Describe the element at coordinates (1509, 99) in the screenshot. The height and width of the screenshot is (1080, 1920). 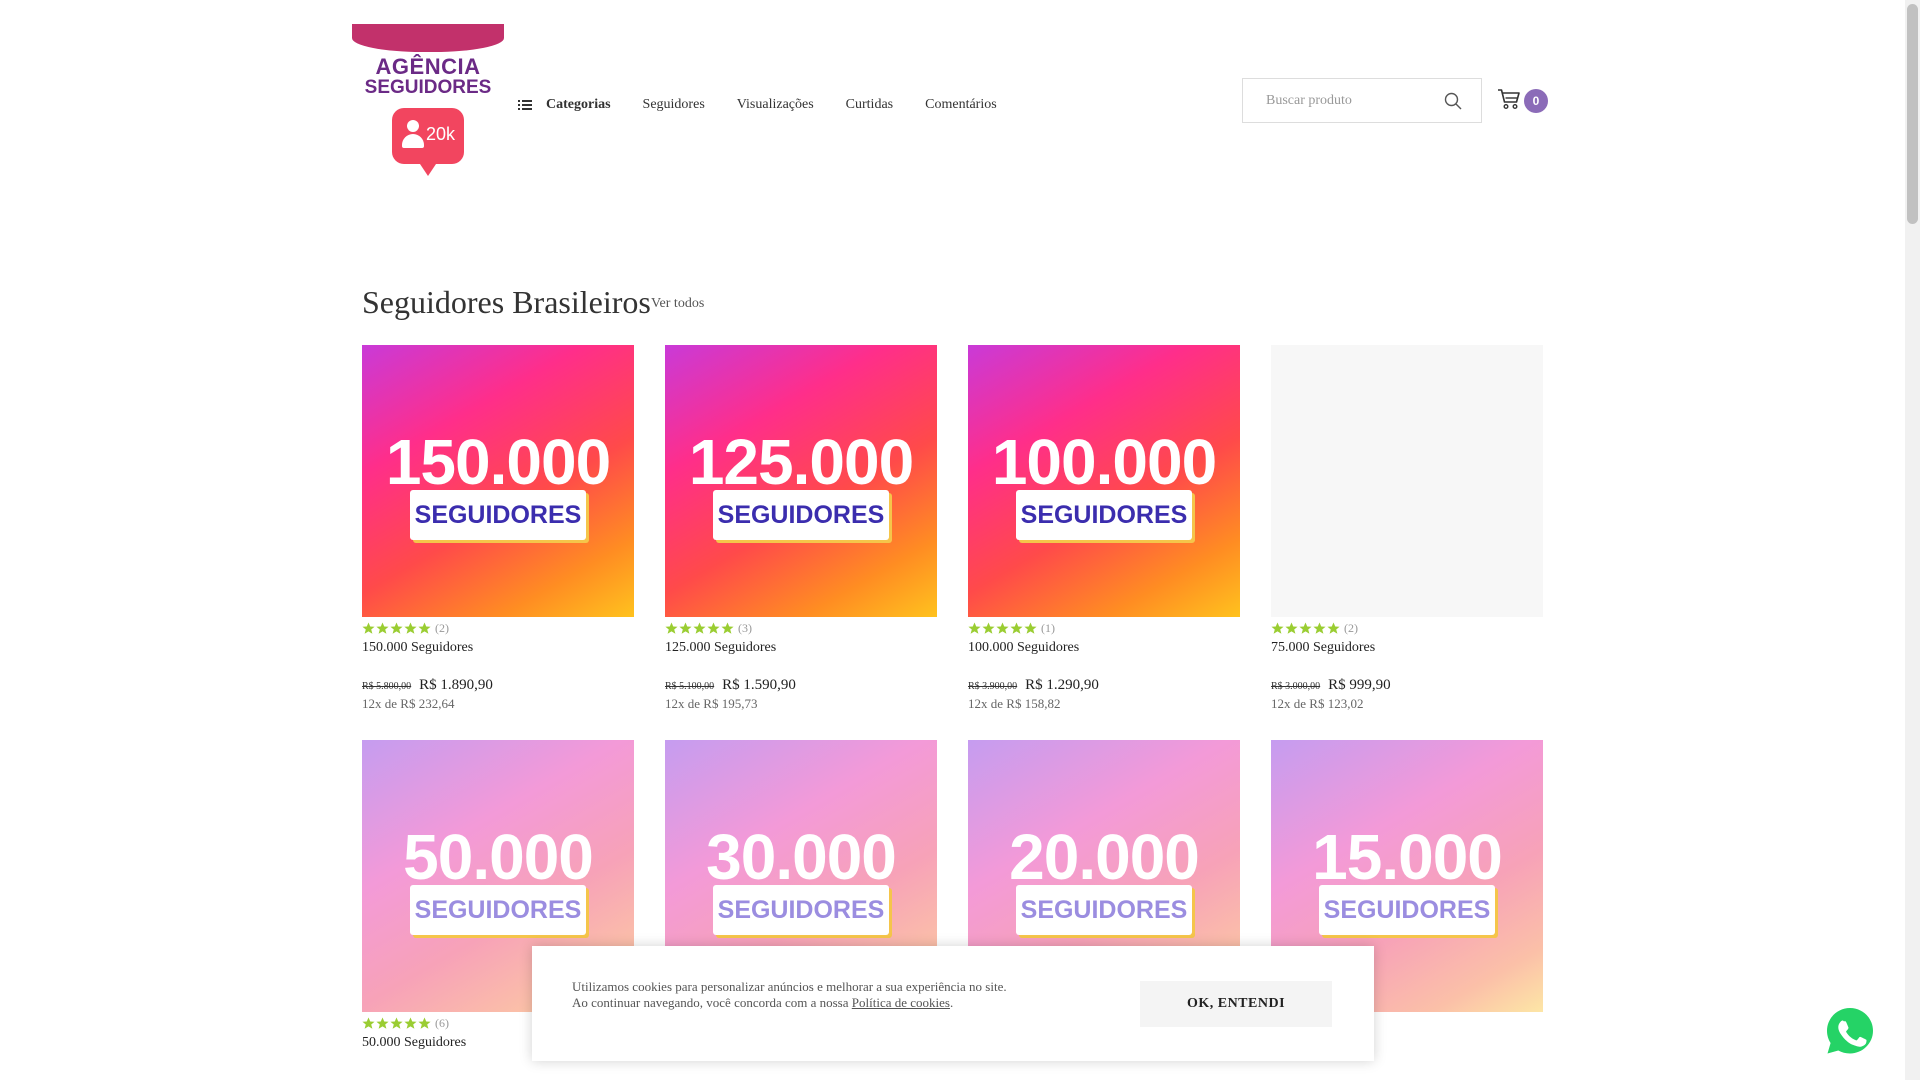
I see `cart-icon` at that location.